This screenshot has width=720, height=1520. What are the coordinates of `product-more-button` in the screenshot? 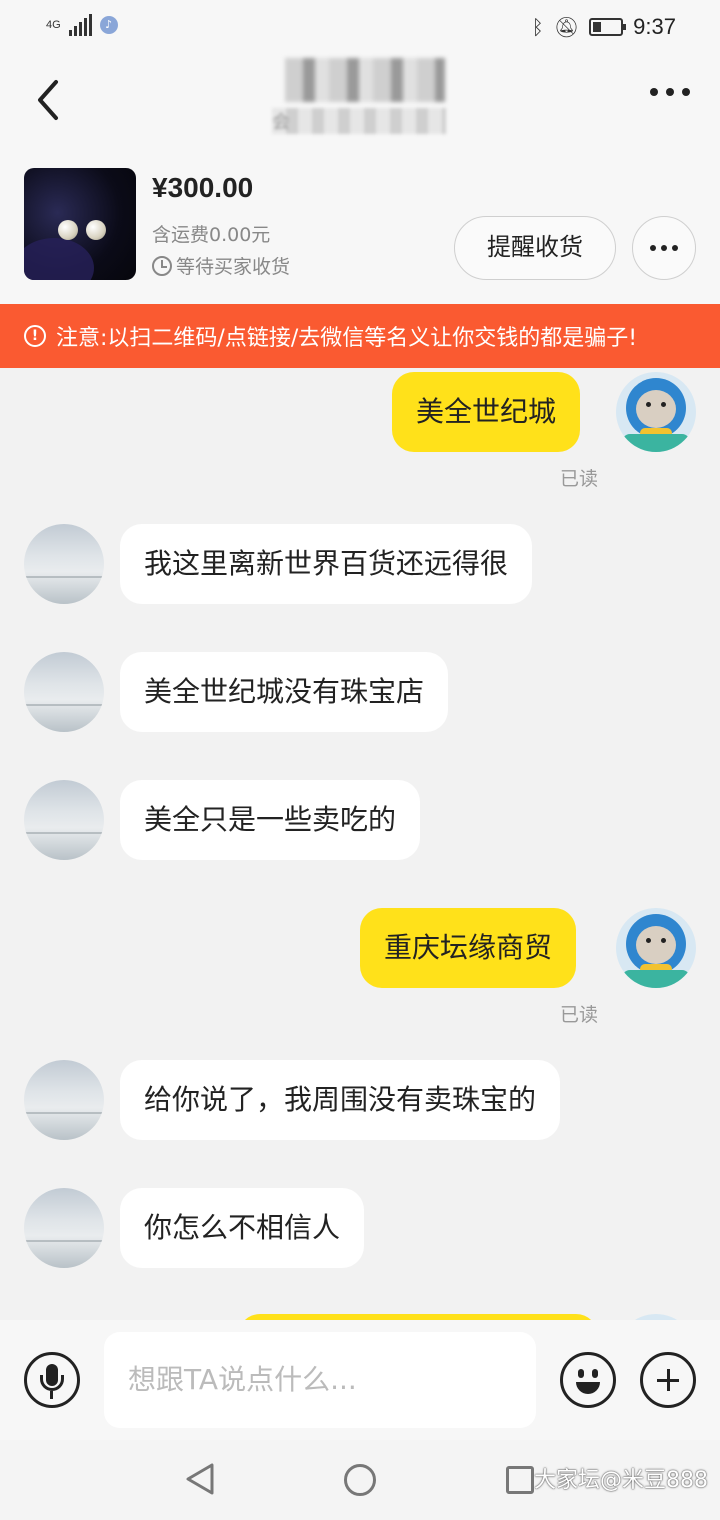 It's located at (664, 248).